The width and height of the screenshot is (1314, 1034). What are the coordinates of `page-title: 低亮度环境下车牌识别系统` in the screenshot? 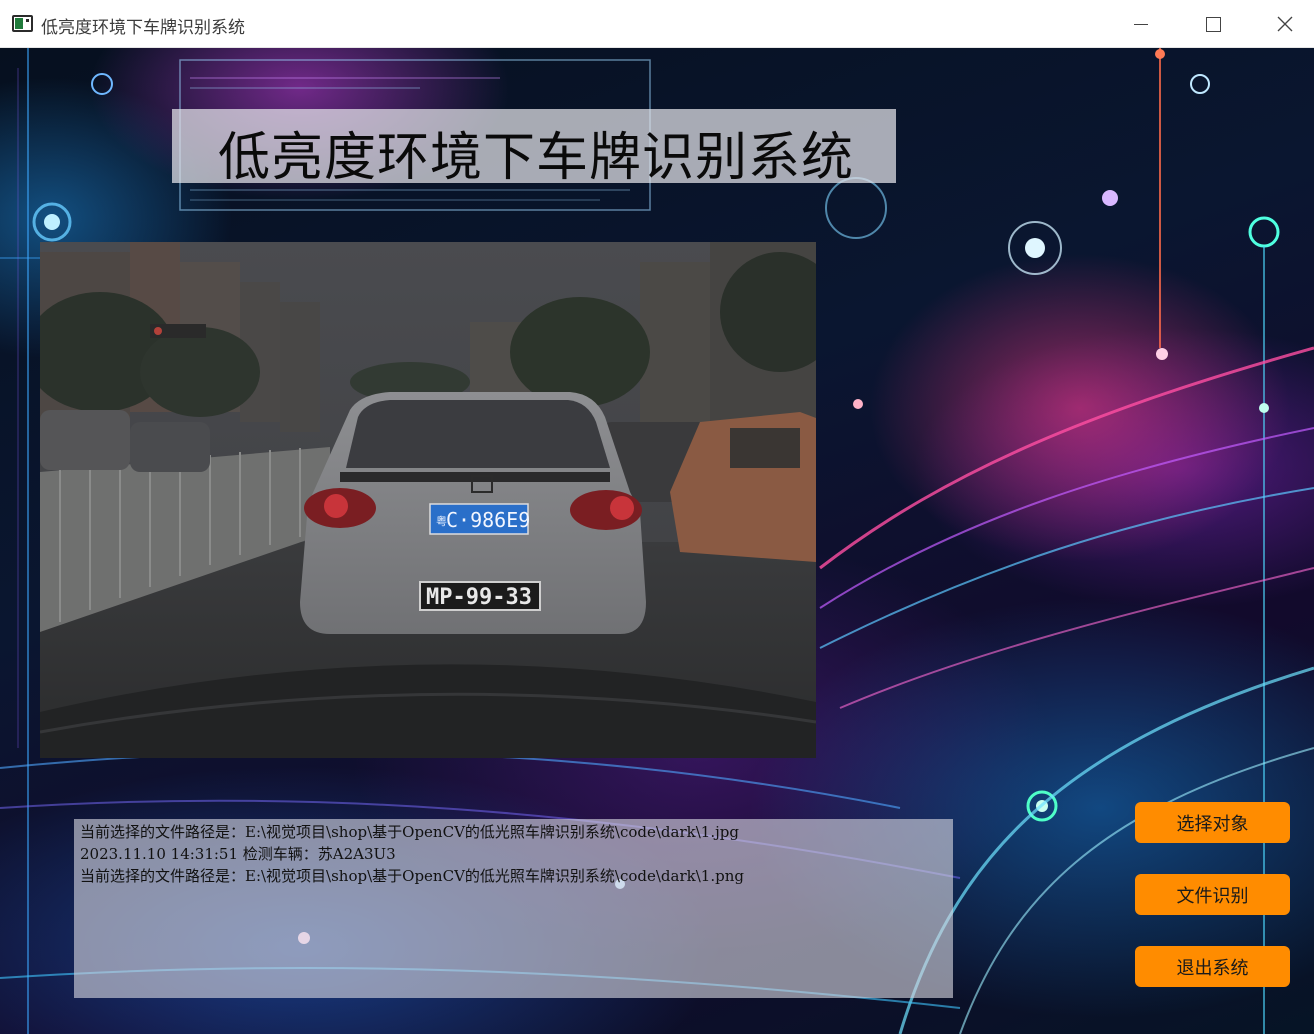 It's located at (536, 158).